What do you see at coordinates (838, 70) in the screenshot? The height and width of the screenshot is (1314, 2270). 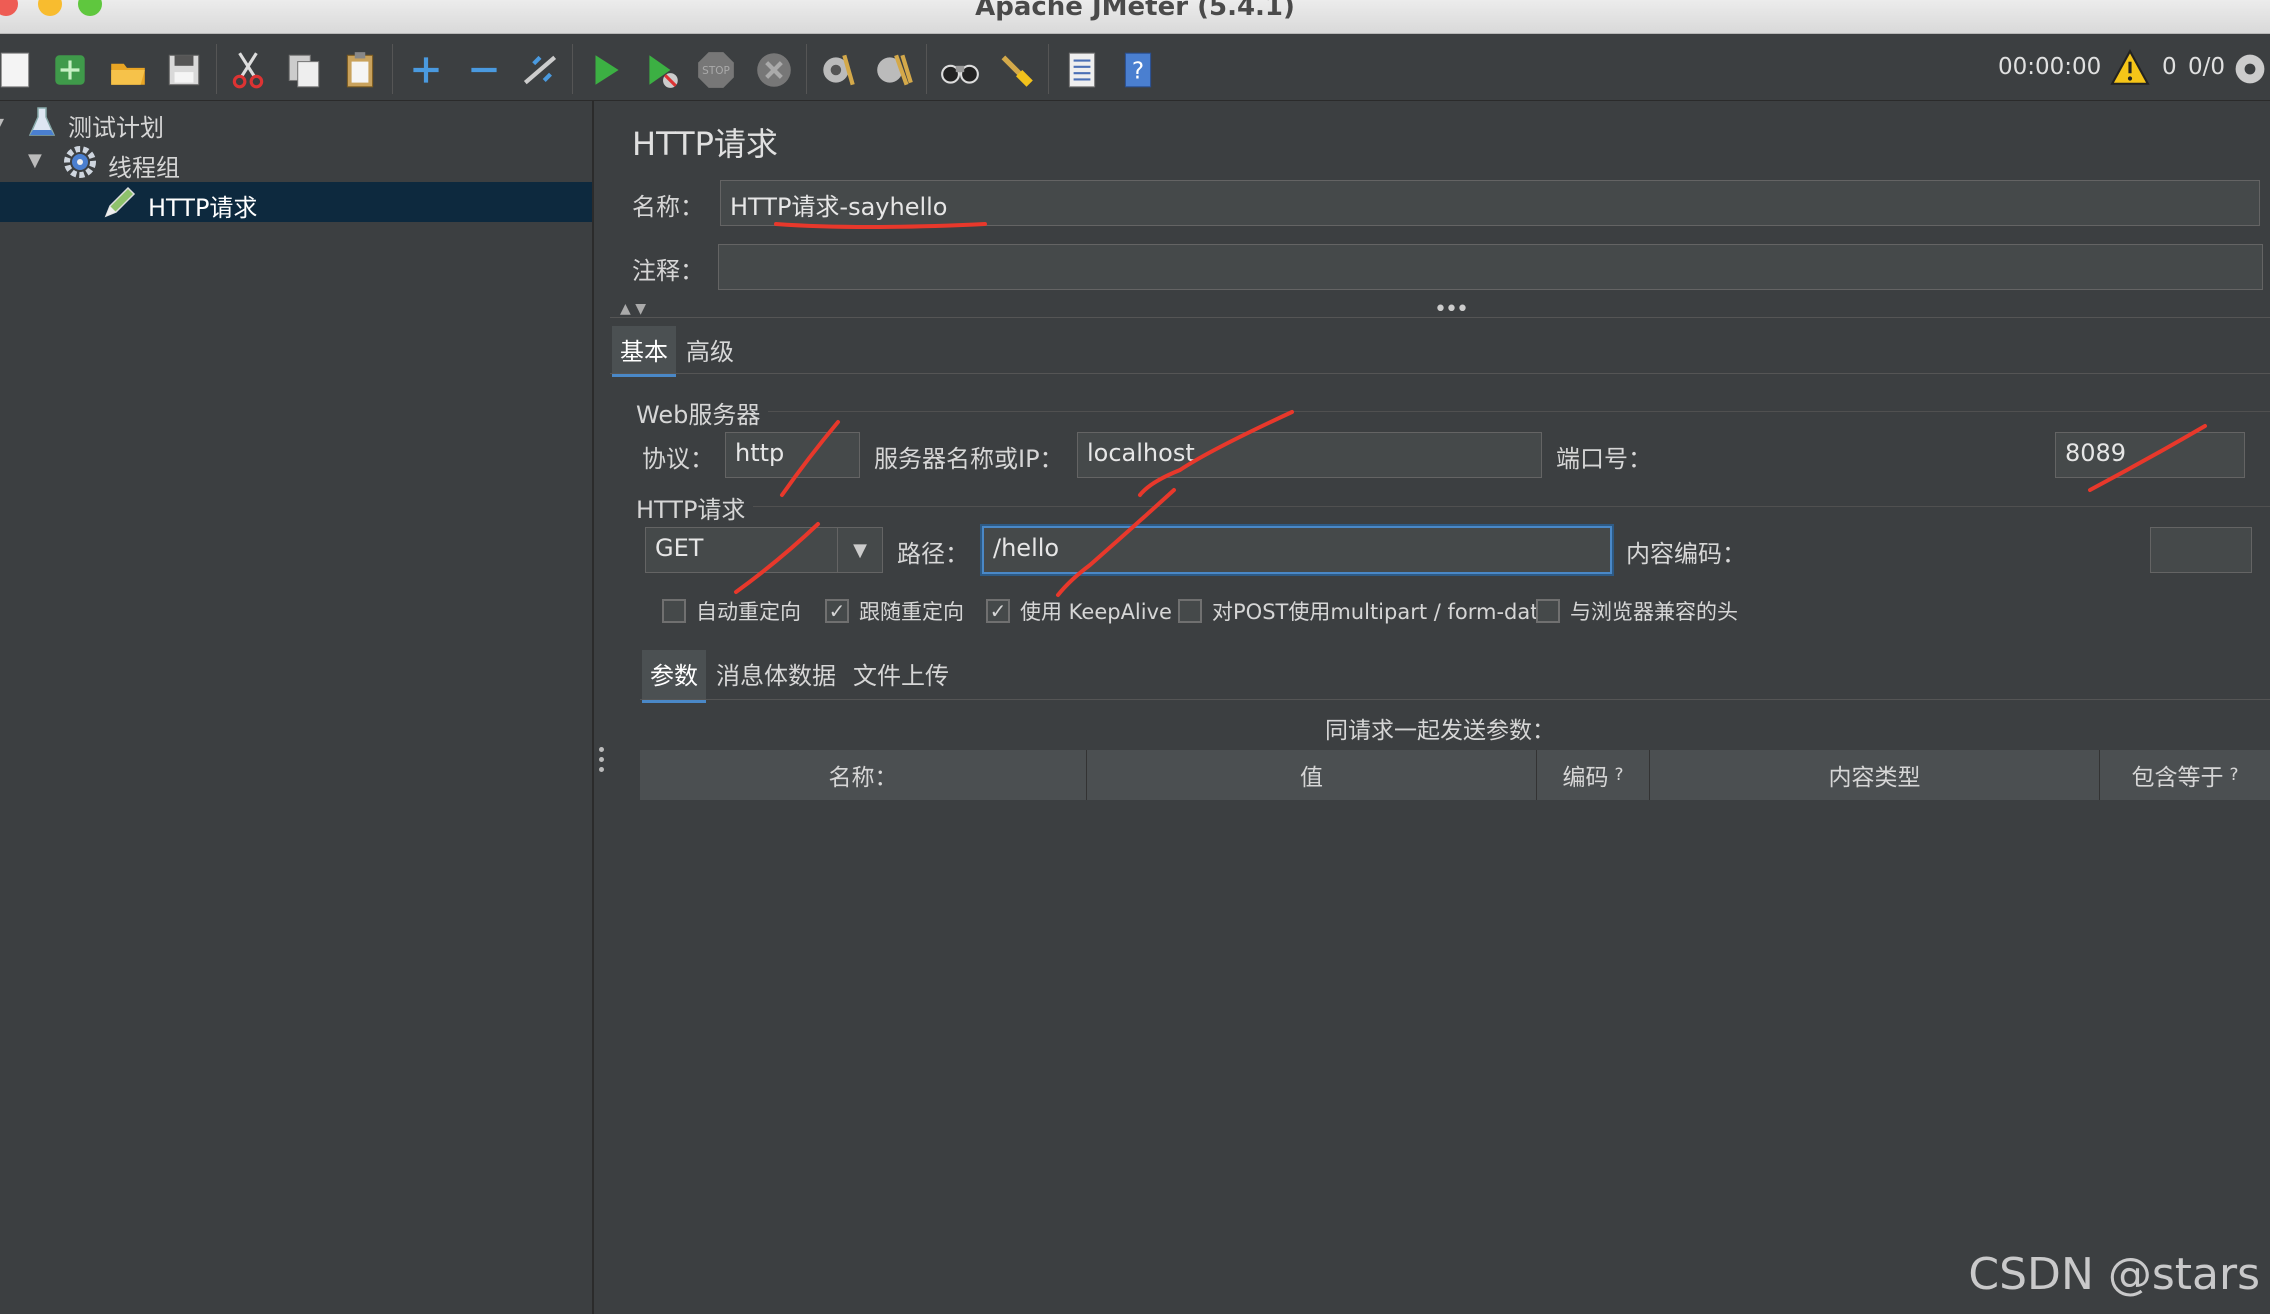 I see `clear-icon` at bounding box center [838, 70].